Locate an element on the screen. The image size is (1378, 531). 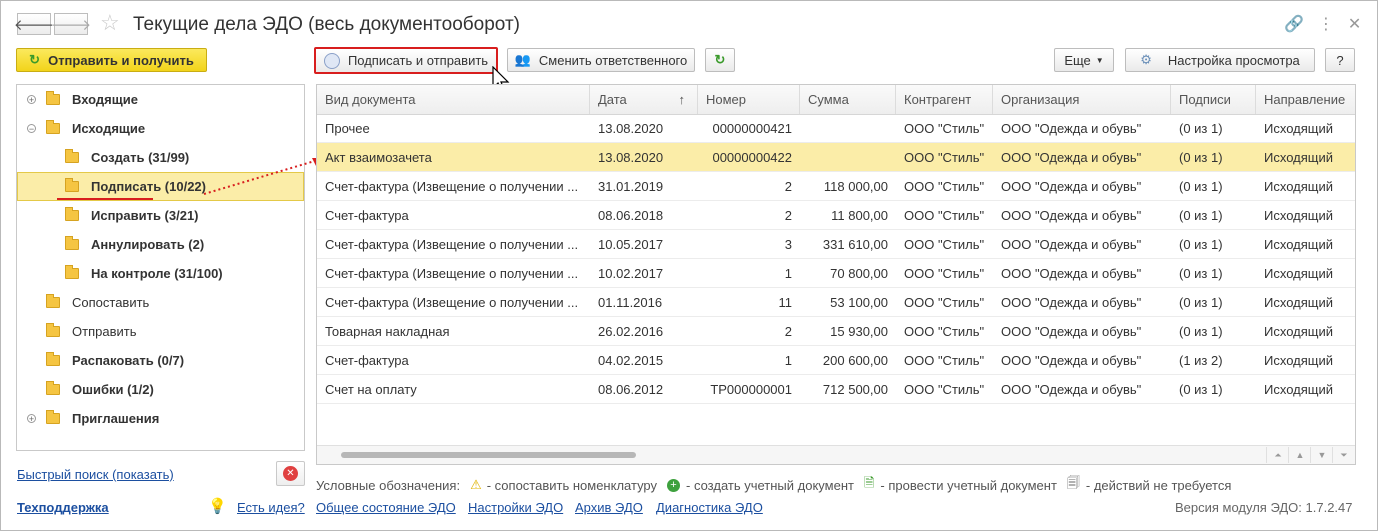
column-header: Направление is located at coordinates (1305, 99).